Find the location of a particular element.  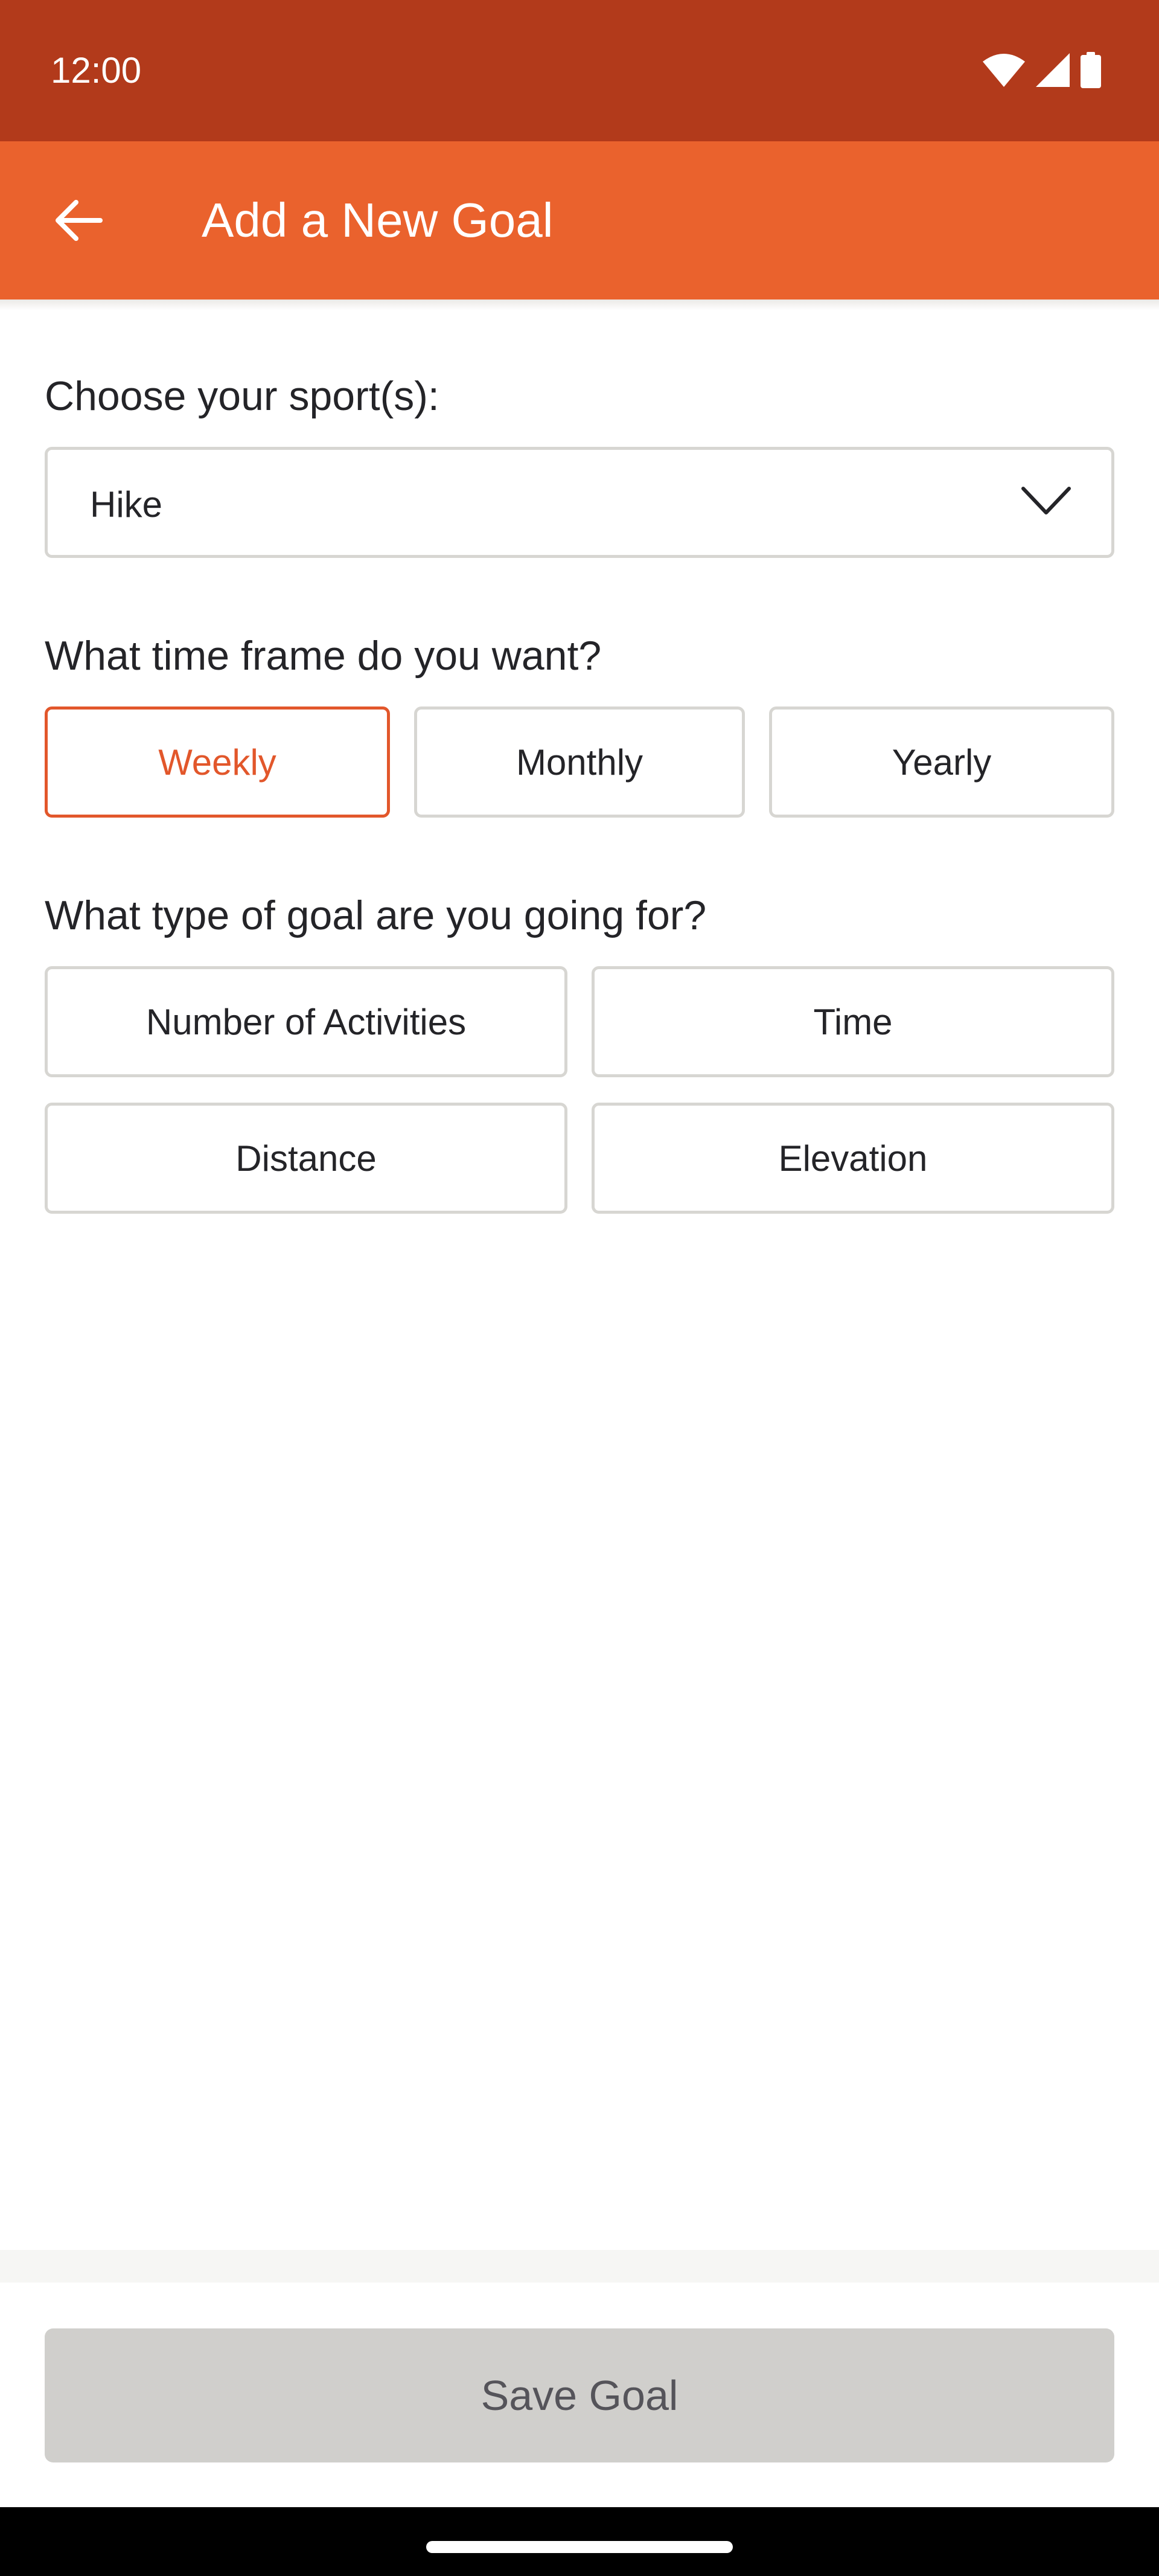

home-gesture-handle is located at coordinates (579, 2547).